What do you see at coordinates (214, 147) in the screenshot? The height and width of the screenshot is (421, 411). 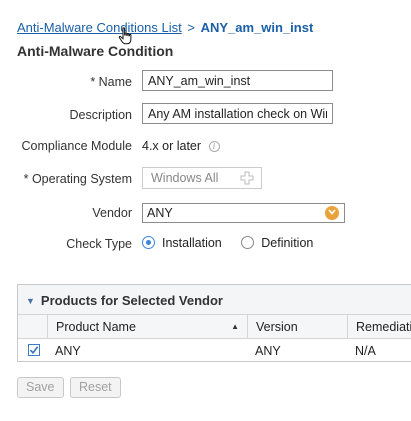 I see `info-icon: i` at bounding box center [214, 147].